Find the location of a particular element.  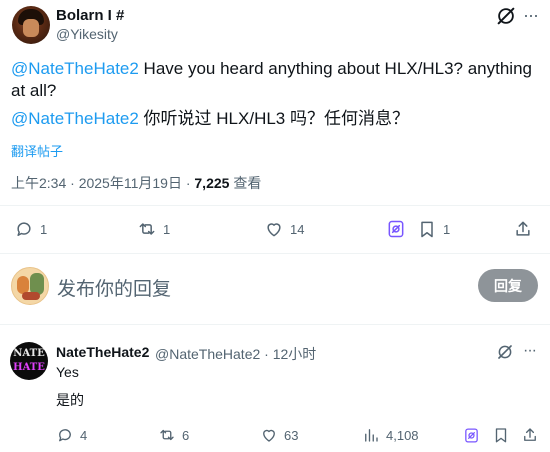

reply-author-meta: @NateTheHate2 · 12小时 is located at coordinates (235, 354).